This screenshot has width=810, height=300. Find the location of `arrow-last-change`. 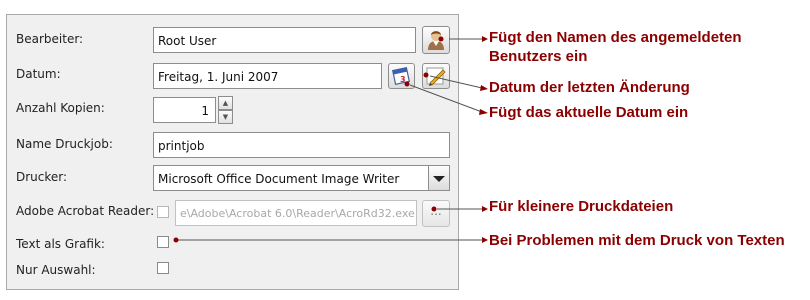

arrow-last-change is located at coordinates (456, 82).